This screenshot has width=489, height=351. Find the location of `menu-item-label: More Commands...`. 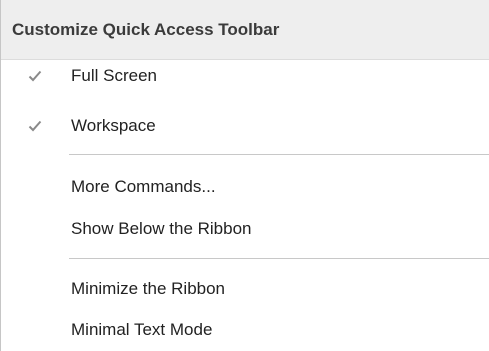

menu-item-label: More Commands... is located at coordinates (143, 186).